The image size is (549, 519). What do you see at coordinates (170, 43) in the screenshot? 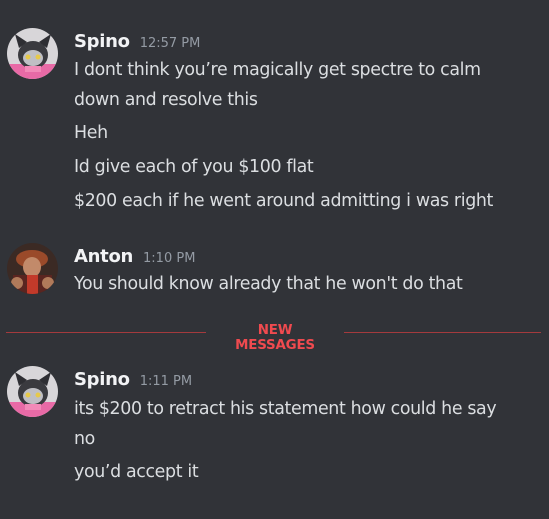
I see `message-timestamp: 12:57 PM` at bounding box center [170, 43].